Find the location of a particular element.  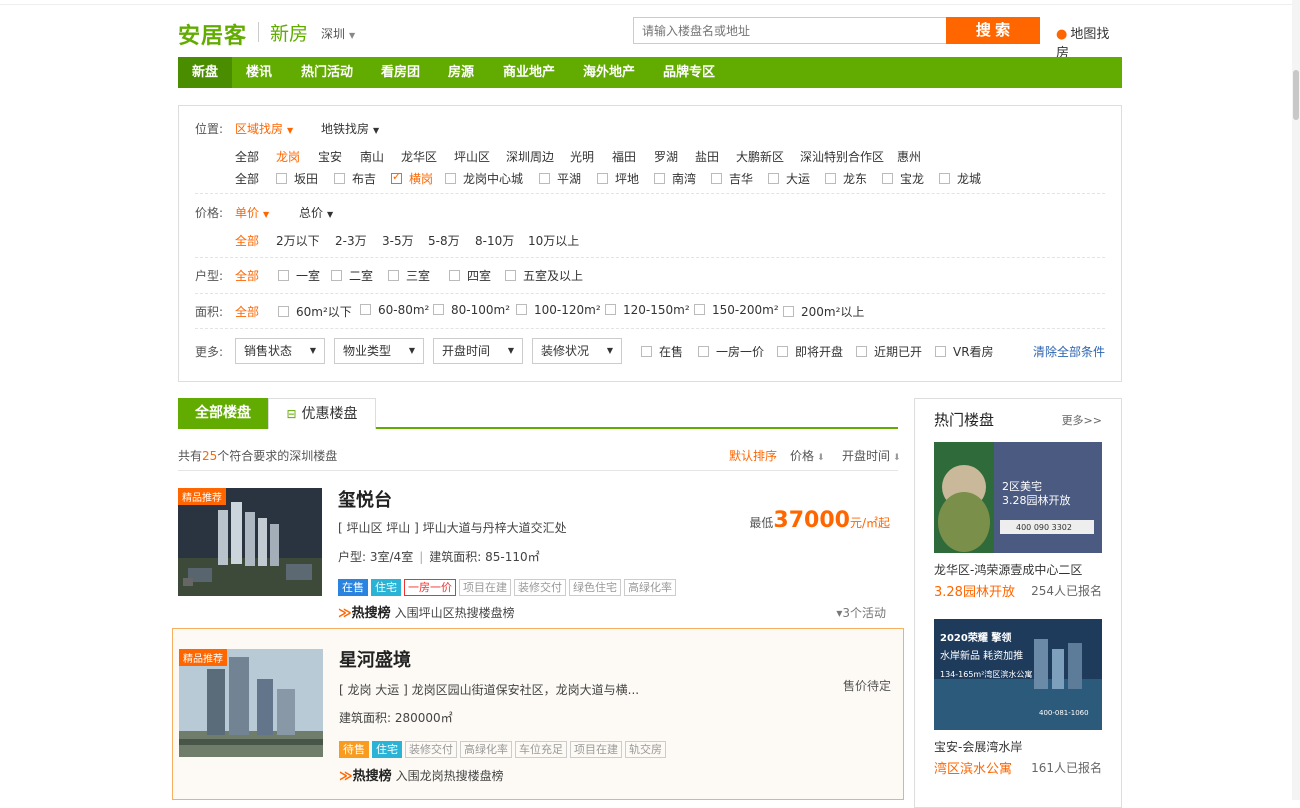

area-all: 全部 is located at coordinates (247, 311).